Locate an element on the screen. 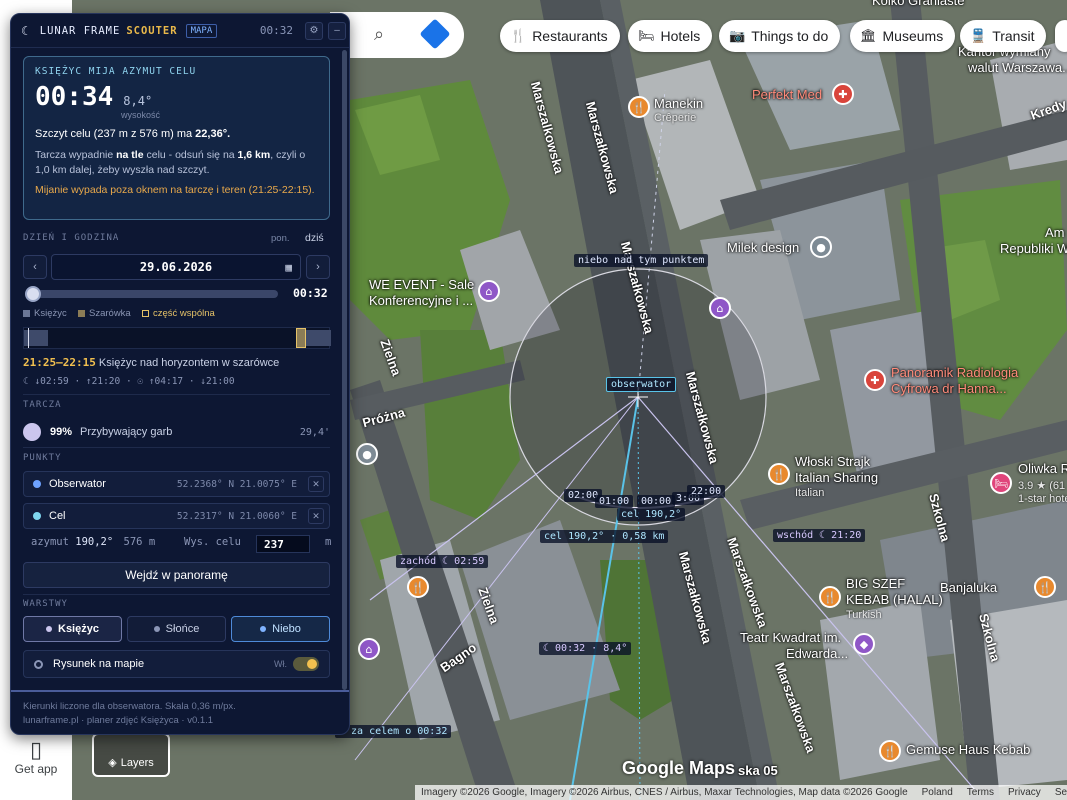 The width and height of the screenshot is (1067, 800). theater-pin-icon: ◆ is located at coordinates (864, 644).